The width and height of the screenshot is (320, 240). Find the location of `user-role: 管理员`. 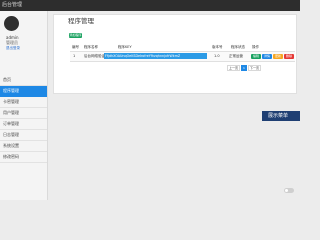

user-role: 管理员 is located at coordinates (12, 42).